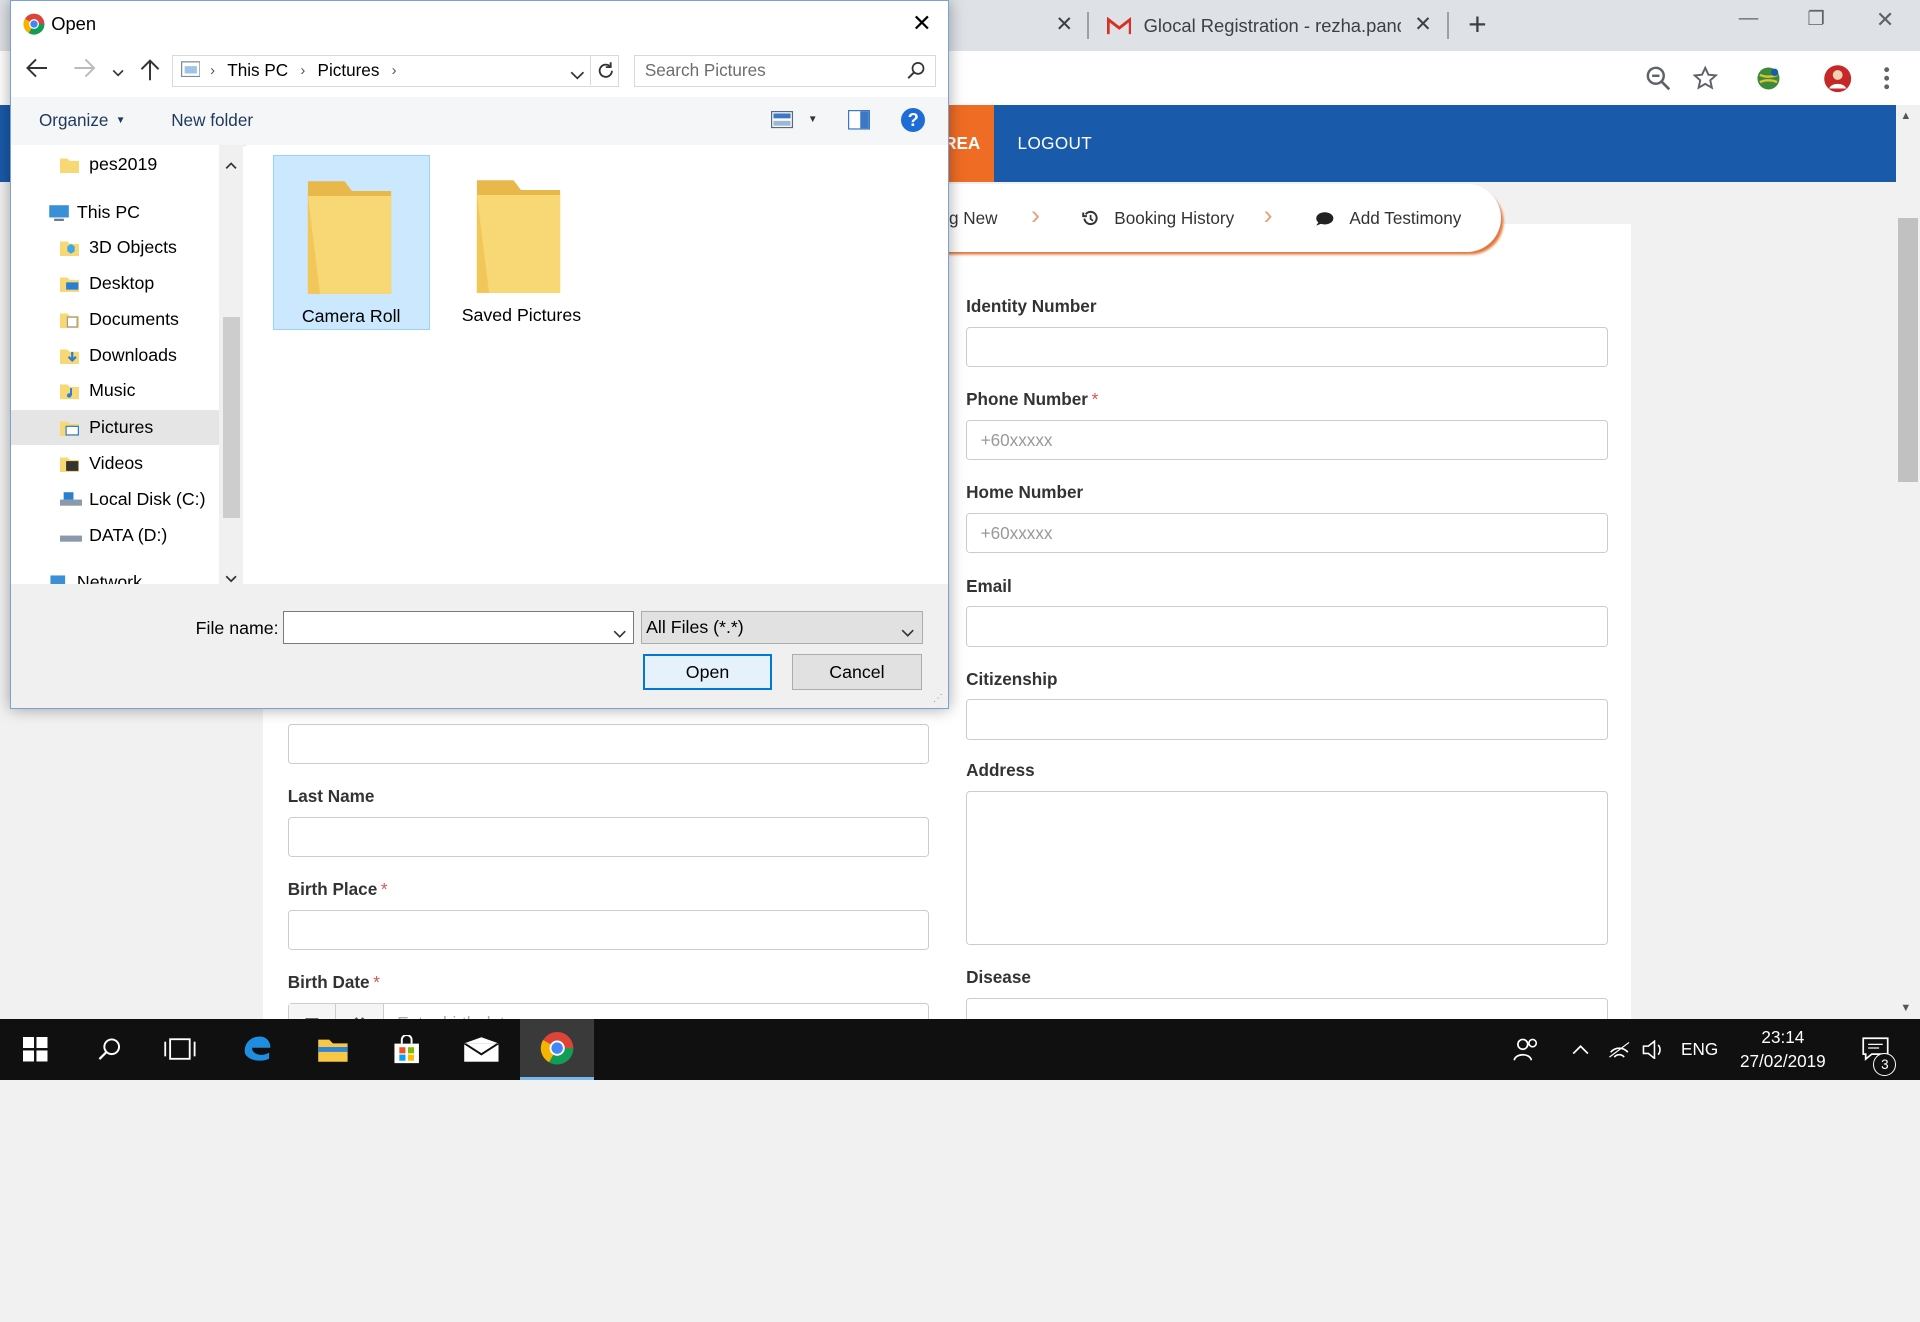 This screenshot has height=1322, width=1920. What do you see at coordinates (37, 71) in the screenshot?
I see `back-arrow-icon` at bounding box center [37, 71].